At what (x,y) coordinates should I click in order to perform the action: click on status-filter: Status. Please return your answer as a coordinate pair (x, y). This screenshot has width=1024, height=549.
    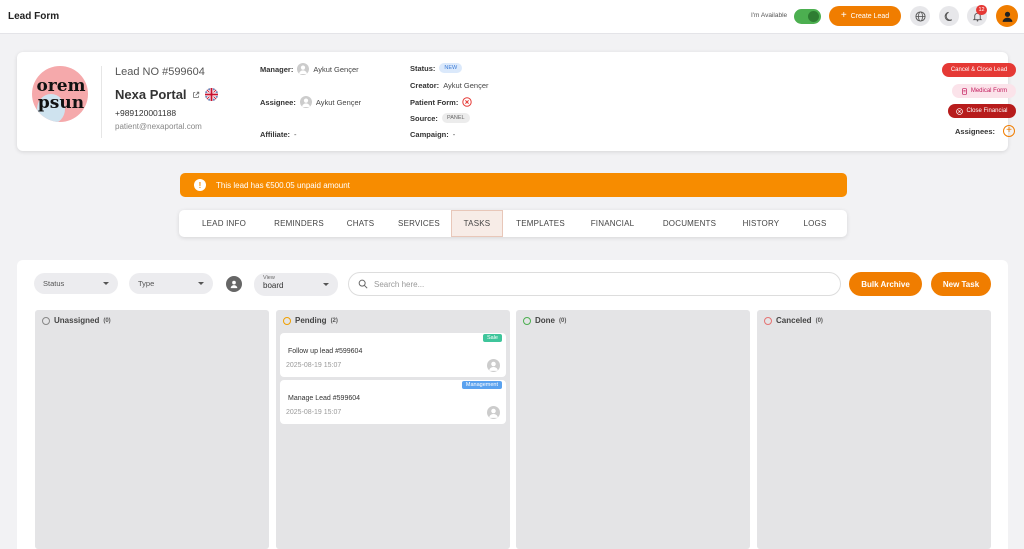
    Looking at the image, I should click on (76, 283).